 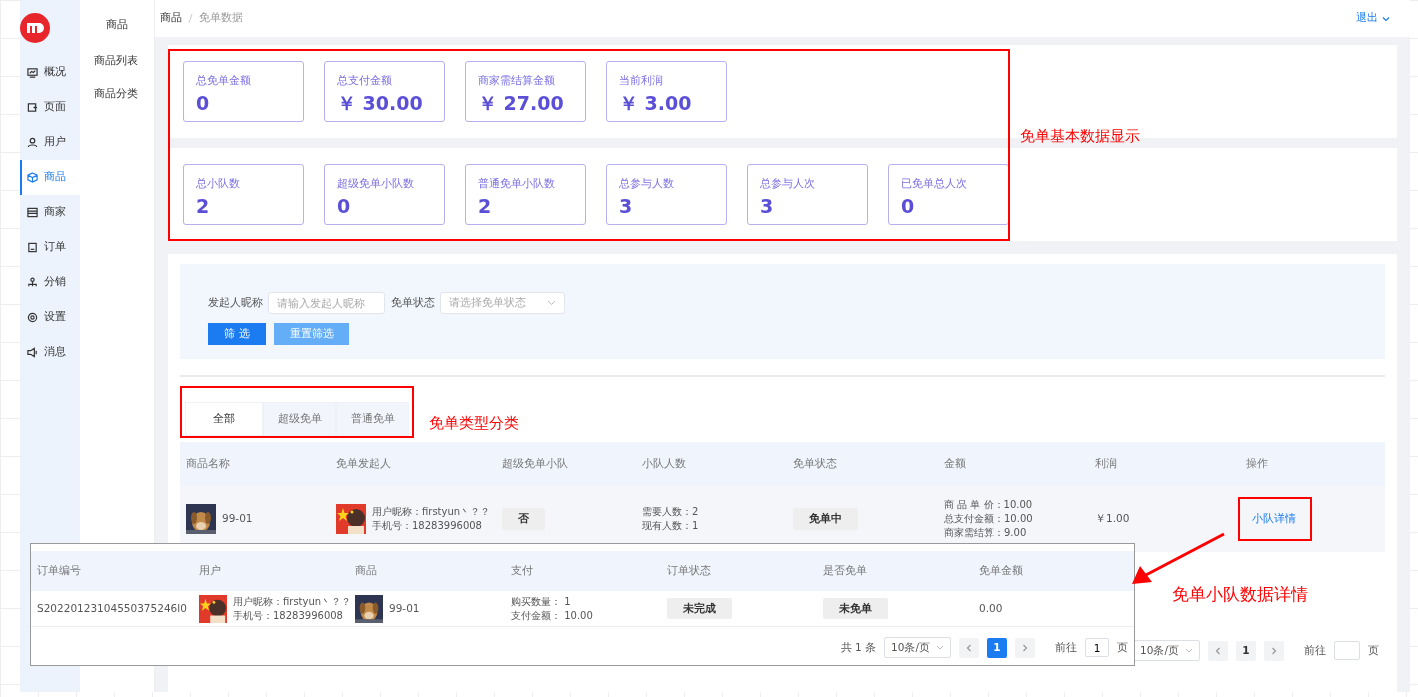 What do you see at coordinates (1347, 650) in the screenshot?
I see `page-input` at bounding box center [1347, 650].